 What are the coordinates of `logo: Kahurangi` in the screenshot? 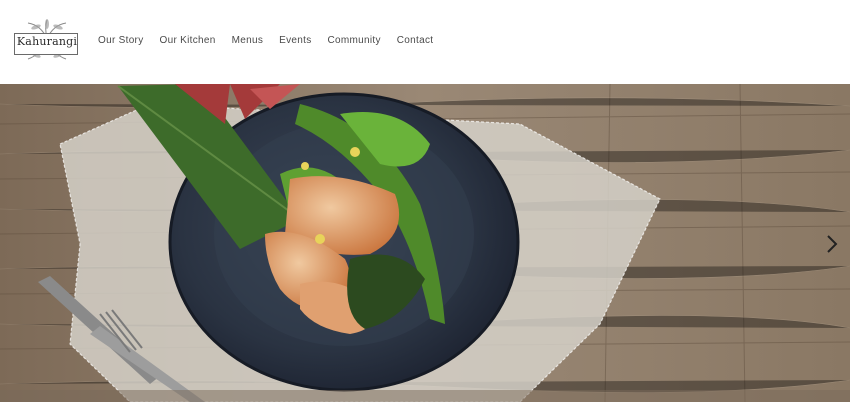 It's located at (47, 41).